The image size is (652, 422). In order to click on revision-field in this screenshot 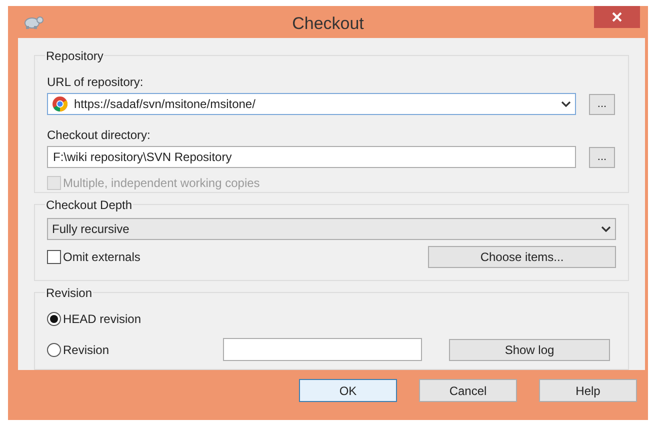, I will do `click(322, 349)`.